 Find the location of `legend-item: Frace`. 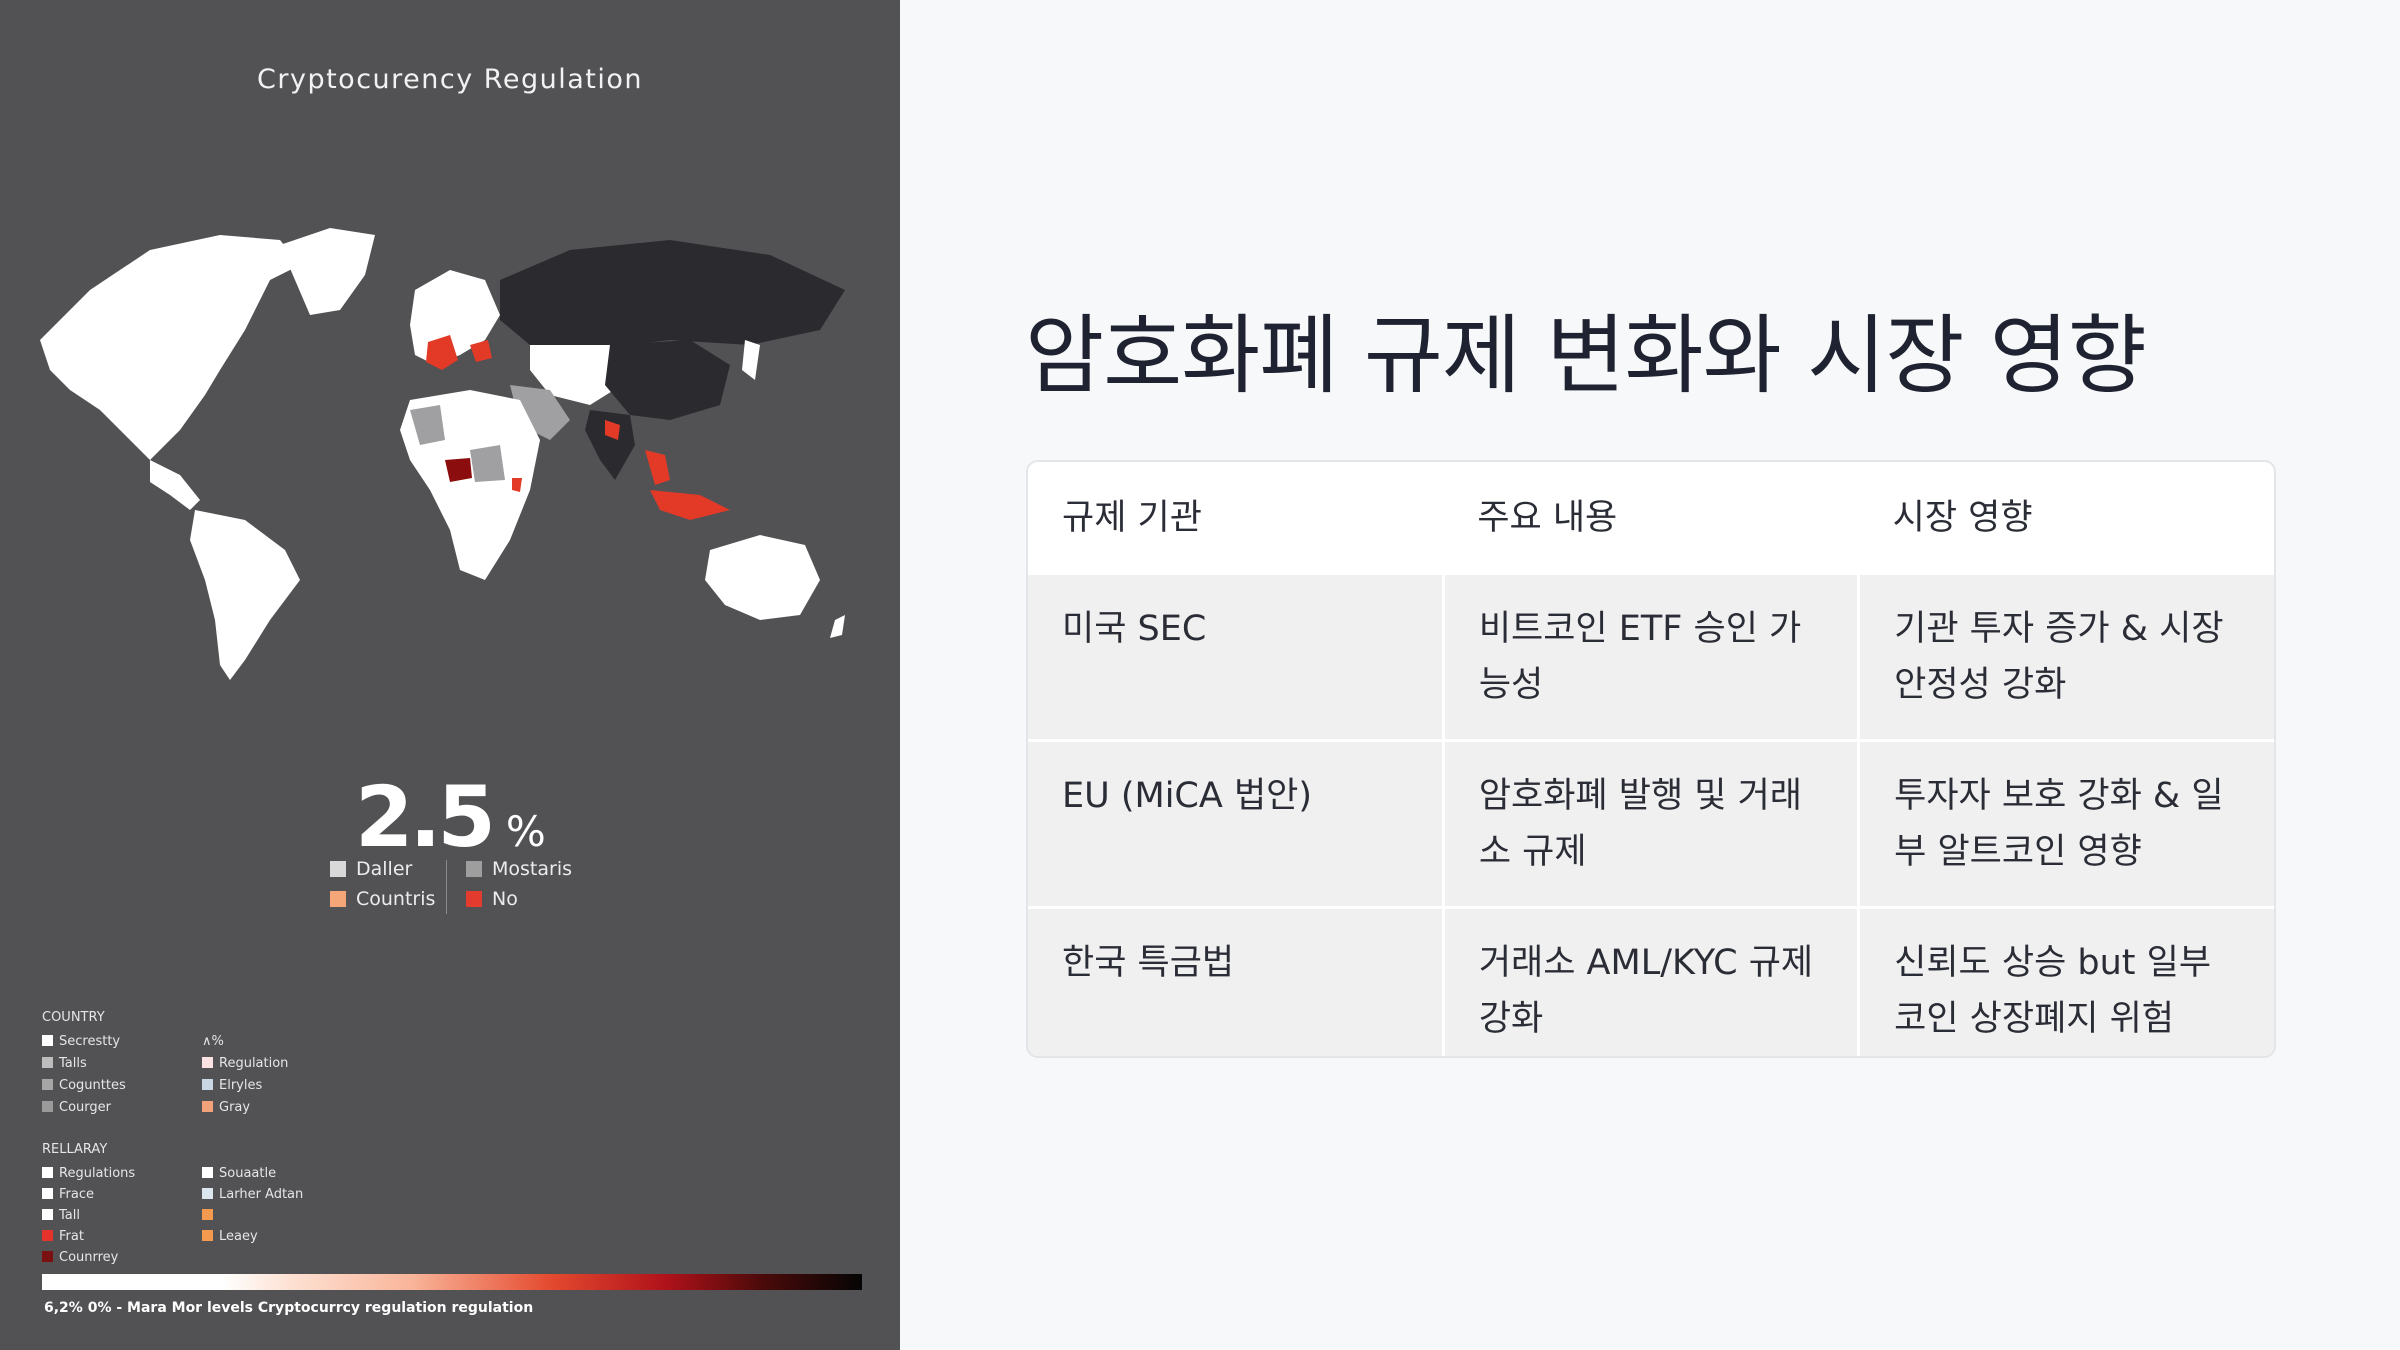

legend-item: Frace is located at coordinates (68, 1194).